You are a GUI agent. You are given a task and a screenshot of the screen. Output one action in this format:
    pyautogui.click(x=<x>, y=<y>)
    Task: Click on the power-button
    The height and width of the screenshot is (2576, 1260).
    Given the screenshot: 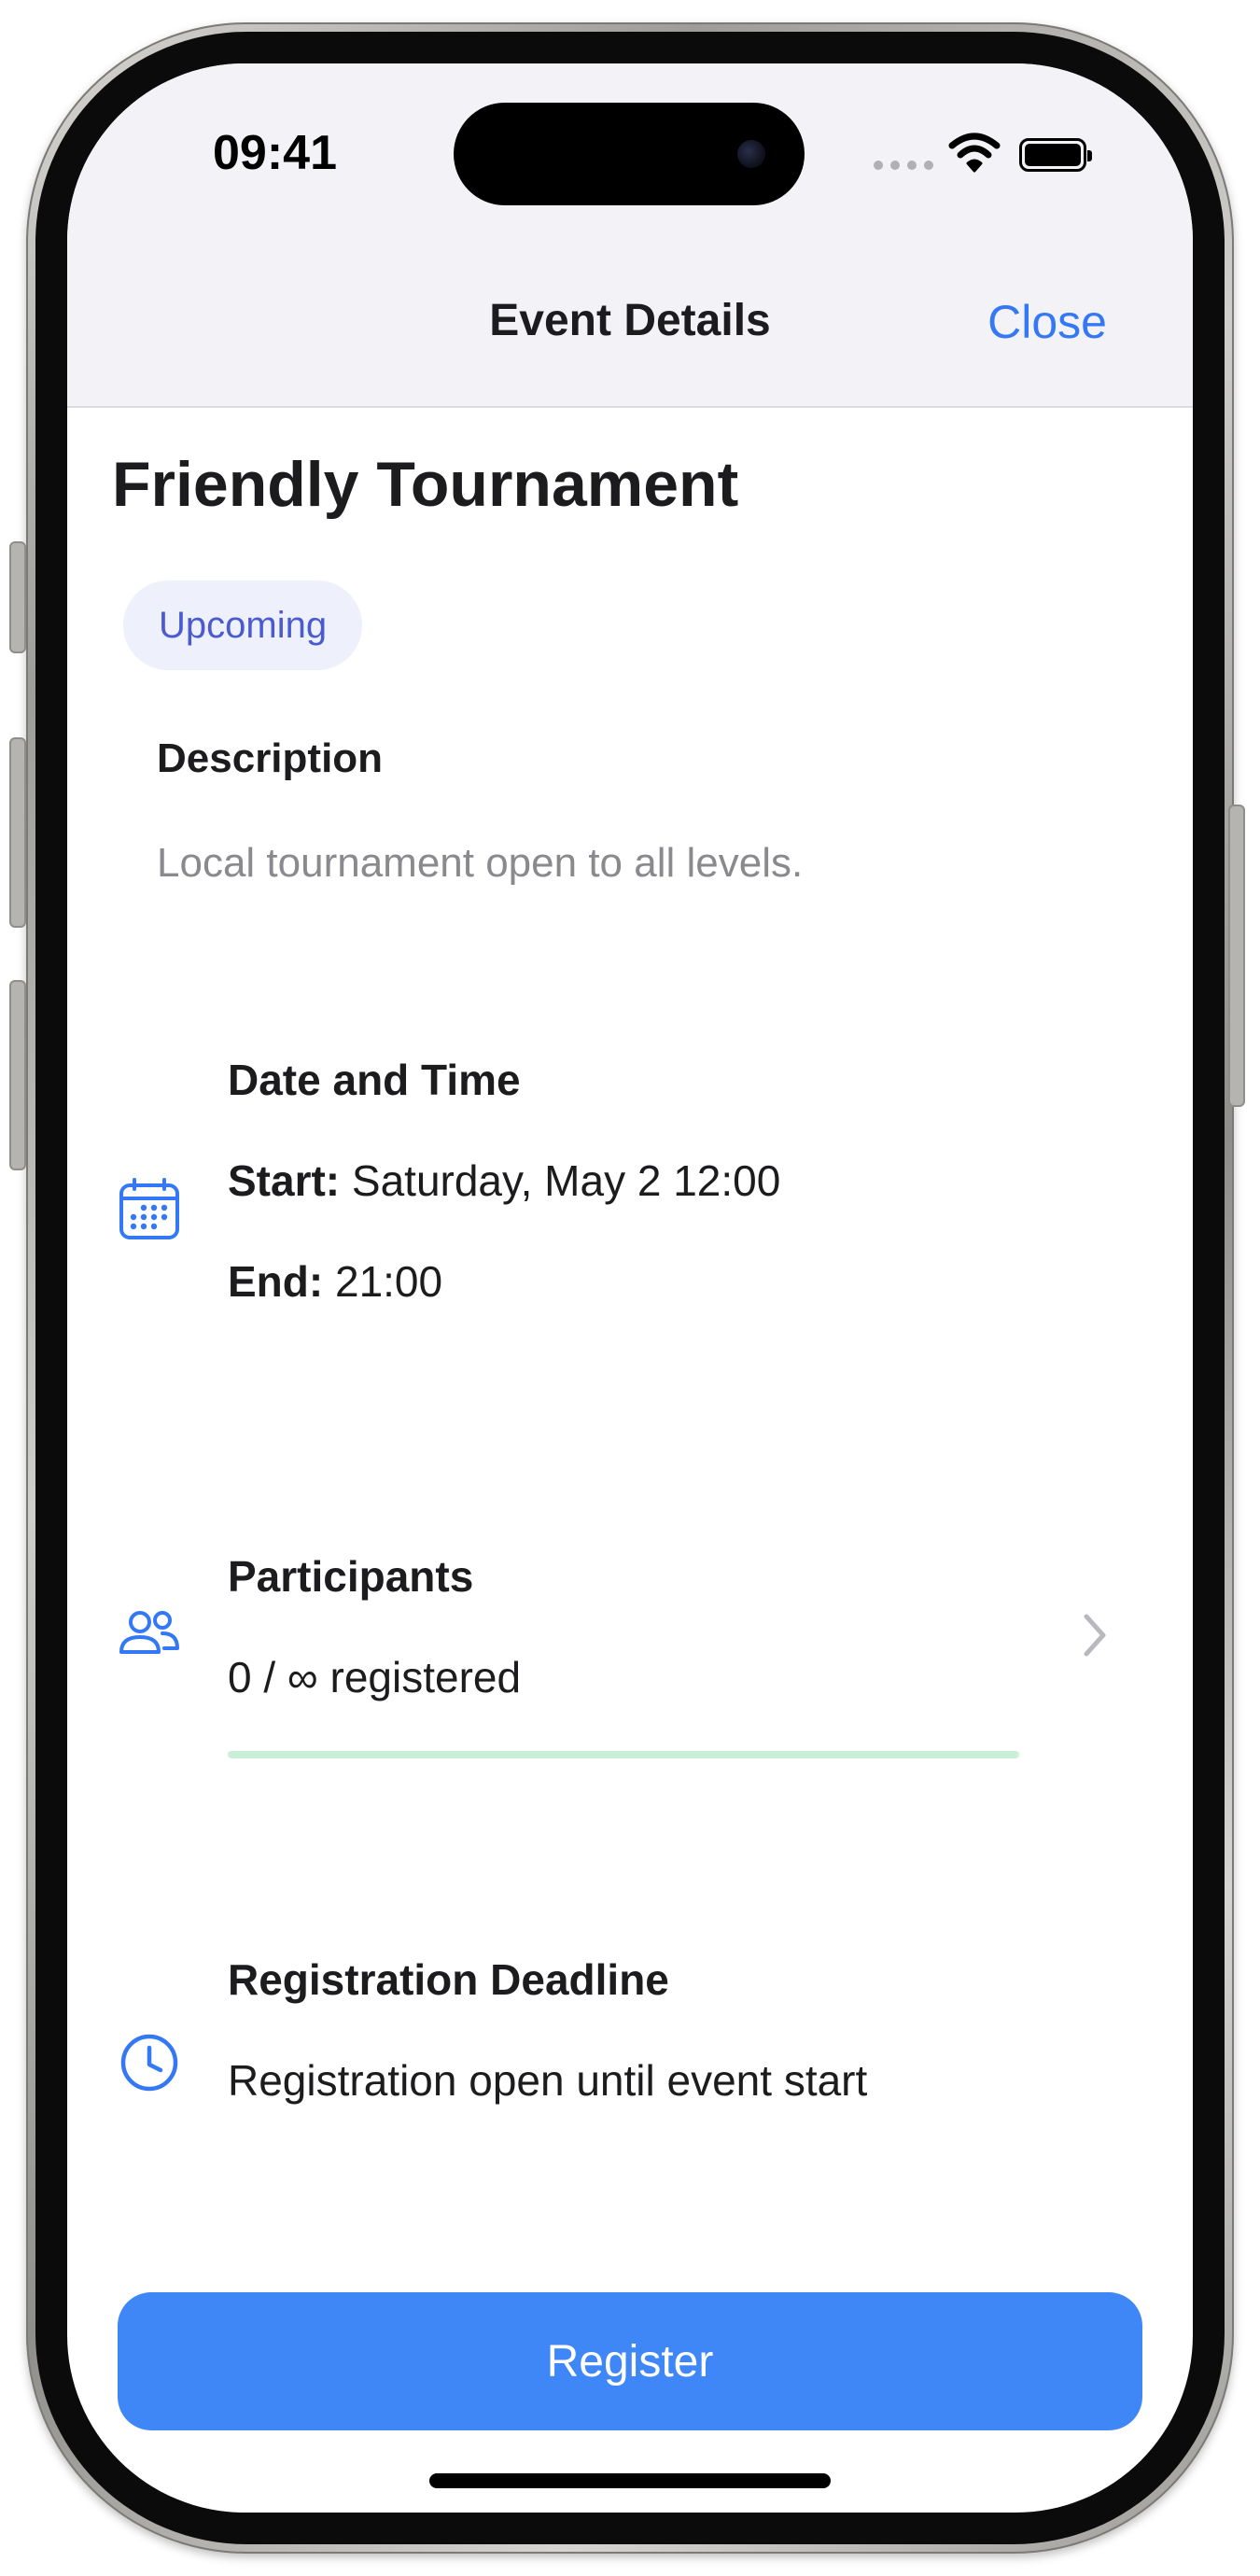 What is the action you would take?
    pyautogui.click(x=1236, y=956)
    